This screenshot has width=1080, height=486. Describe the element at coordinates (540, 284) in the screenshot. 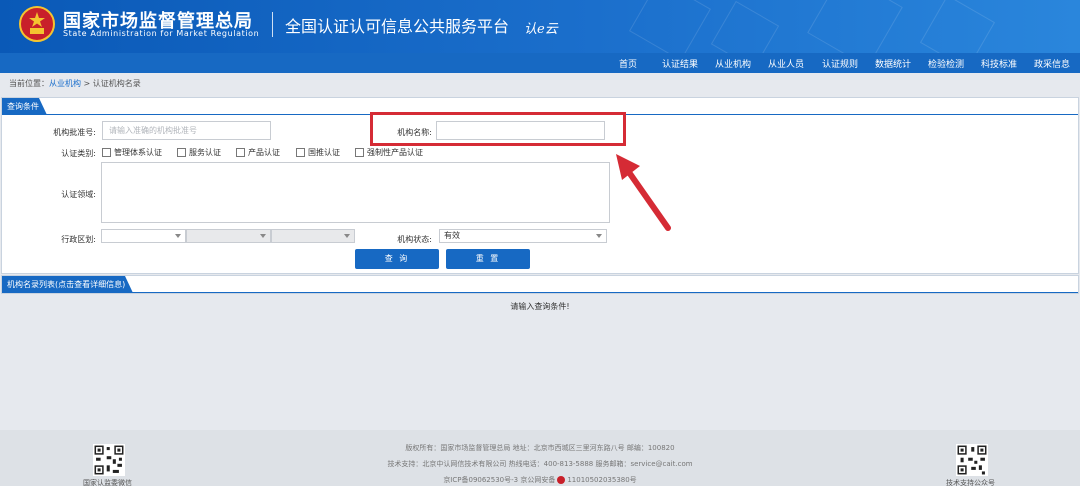

I see `result-panel: 机构名录列表(点击查看详细信息)` at that location.